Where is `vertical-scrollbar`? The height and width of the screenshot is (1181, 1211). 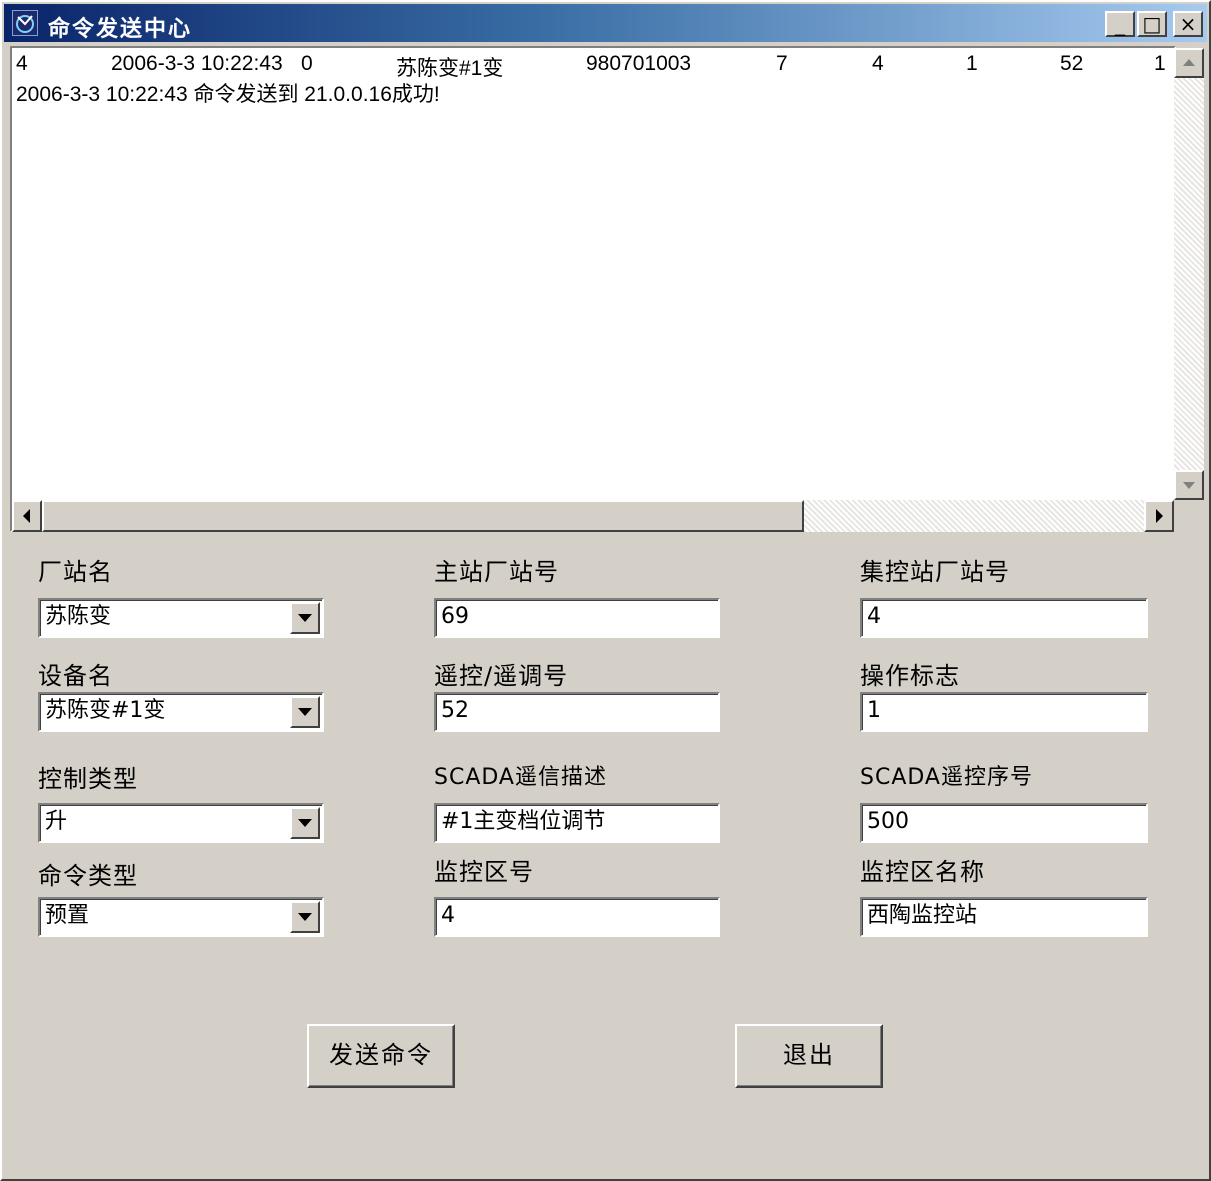
vertical-scrollbar is located at coordinates (1189, 274).